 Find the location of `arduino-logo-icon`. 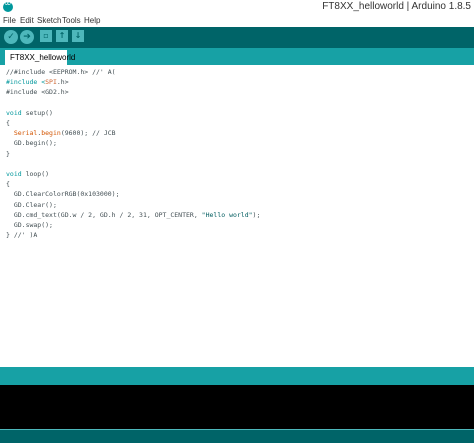

arduino-logo-icon is located at coordinates (8, 6).